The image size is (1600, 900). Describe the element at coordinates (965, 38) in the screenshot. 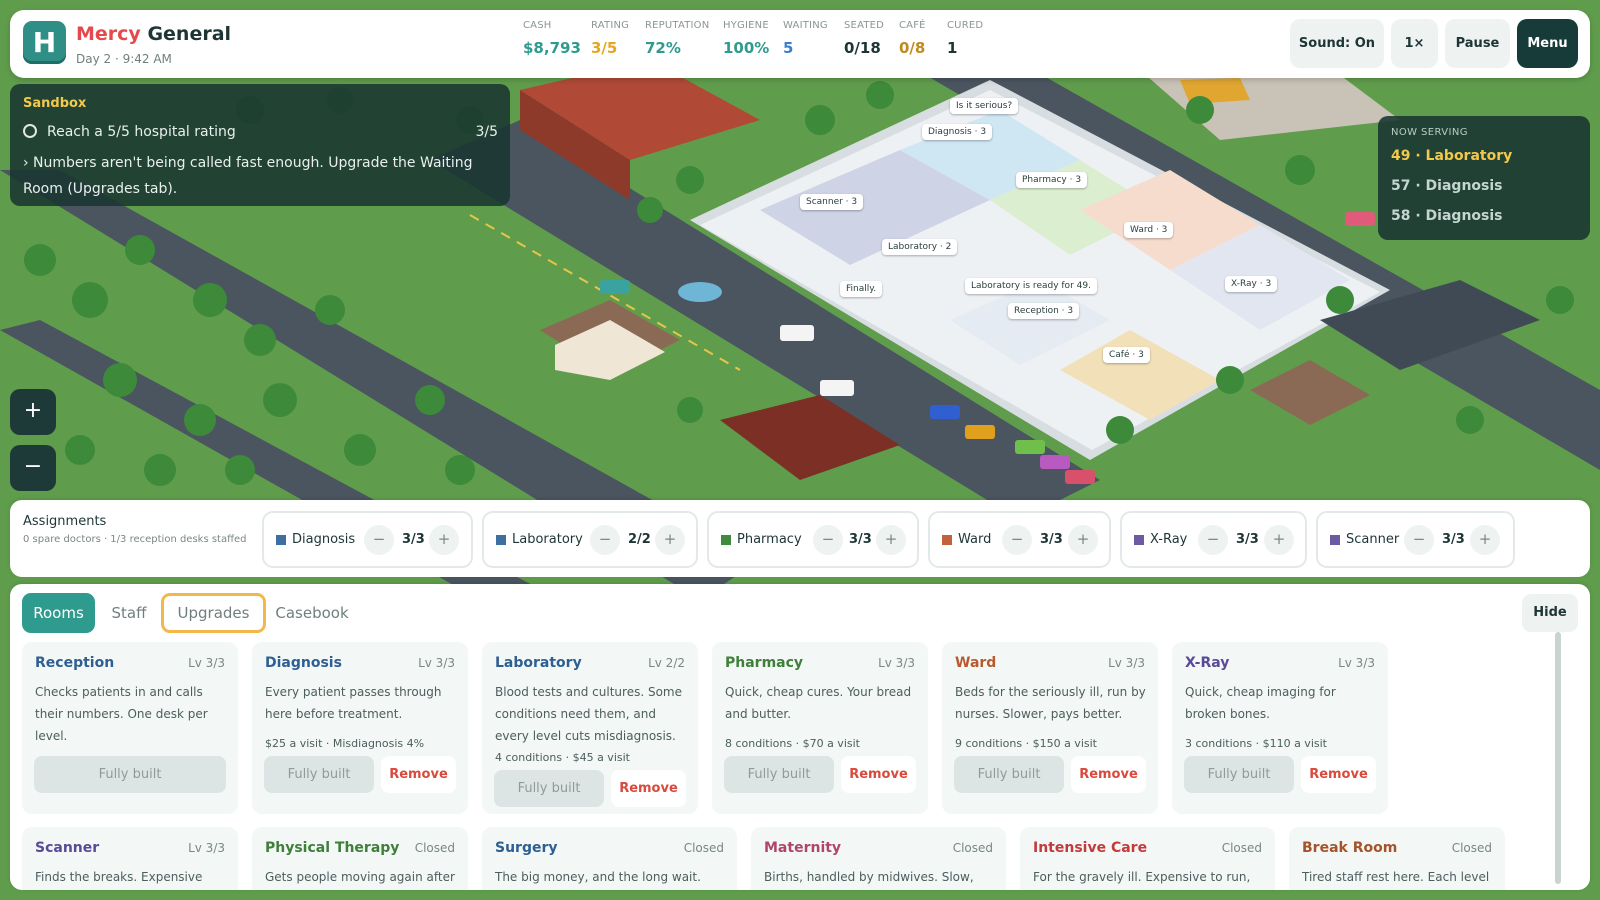

I see `stat-cured: CURED 1` at that location.